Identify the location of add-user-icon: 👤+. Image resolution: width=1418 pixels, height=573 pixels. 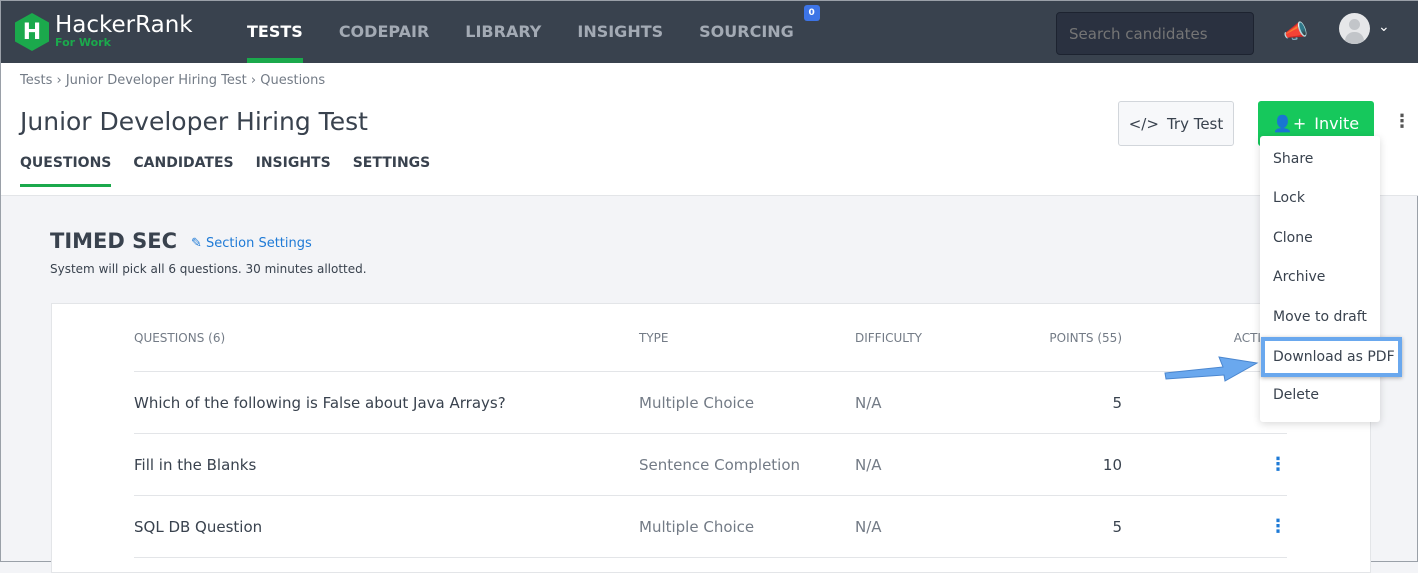
(1289, 123).